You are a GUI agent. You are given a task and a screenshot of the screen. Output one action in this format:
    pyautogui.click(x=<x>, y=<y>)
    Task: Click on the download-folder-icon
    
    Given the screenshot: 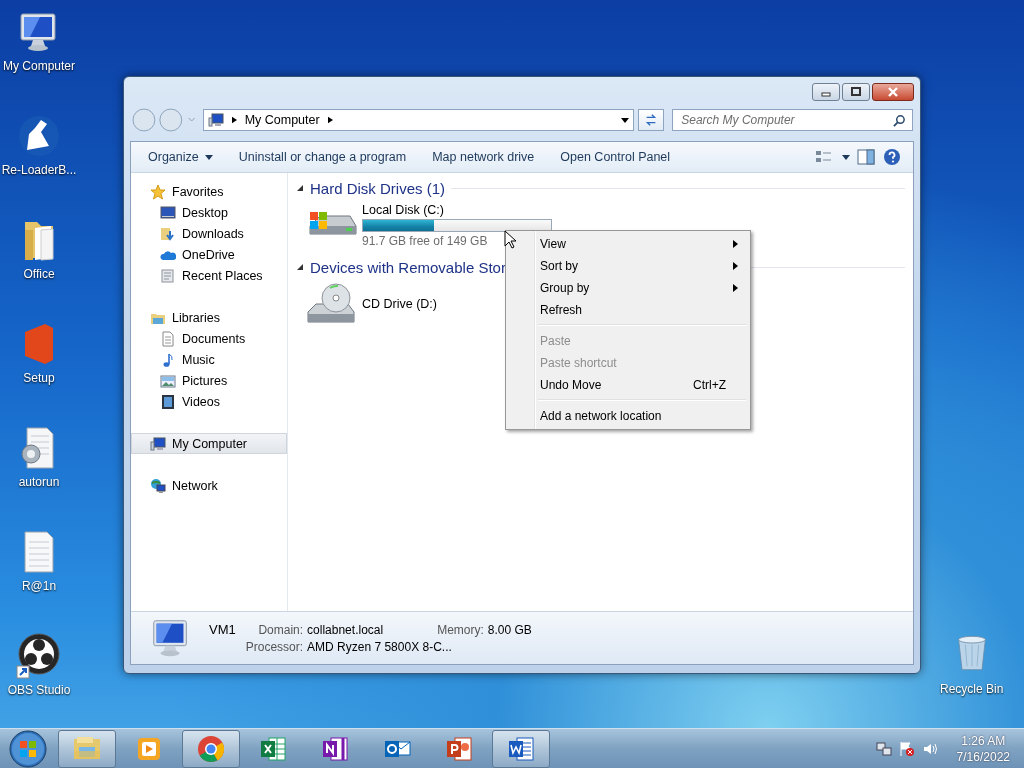 What is the action you would take?
    pyautogui.click(x=168, y=233)
    